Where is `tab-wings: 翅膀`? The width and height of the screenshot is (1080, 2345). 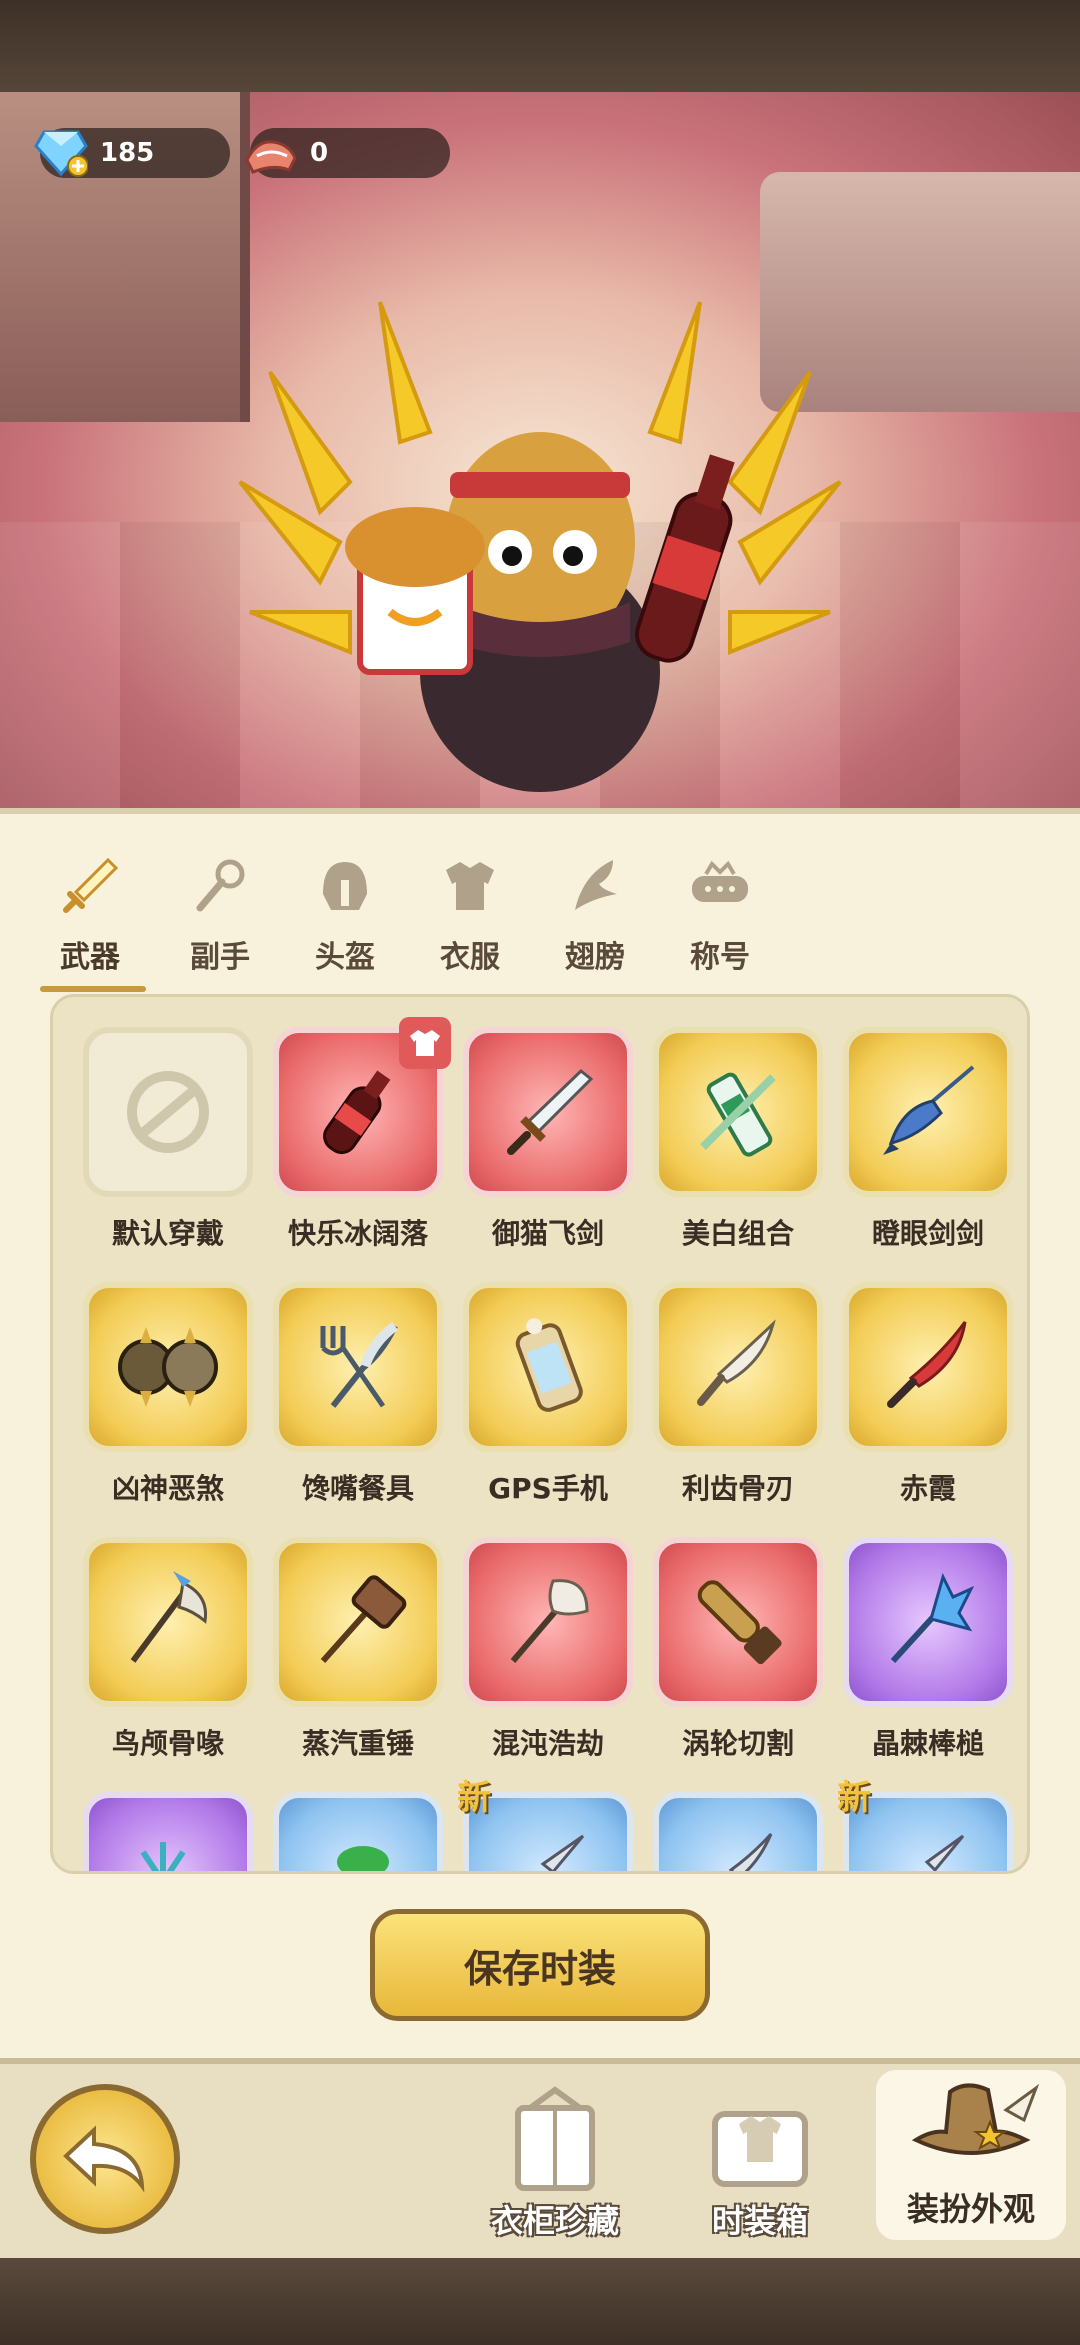
tab-wings: 翅膀 is located at coordinates (595, 919).